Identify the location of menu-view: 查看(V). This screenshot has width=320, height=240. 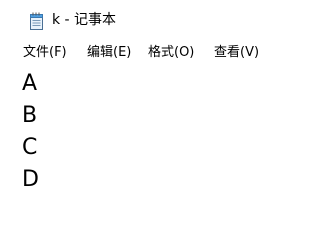
(236, 53).